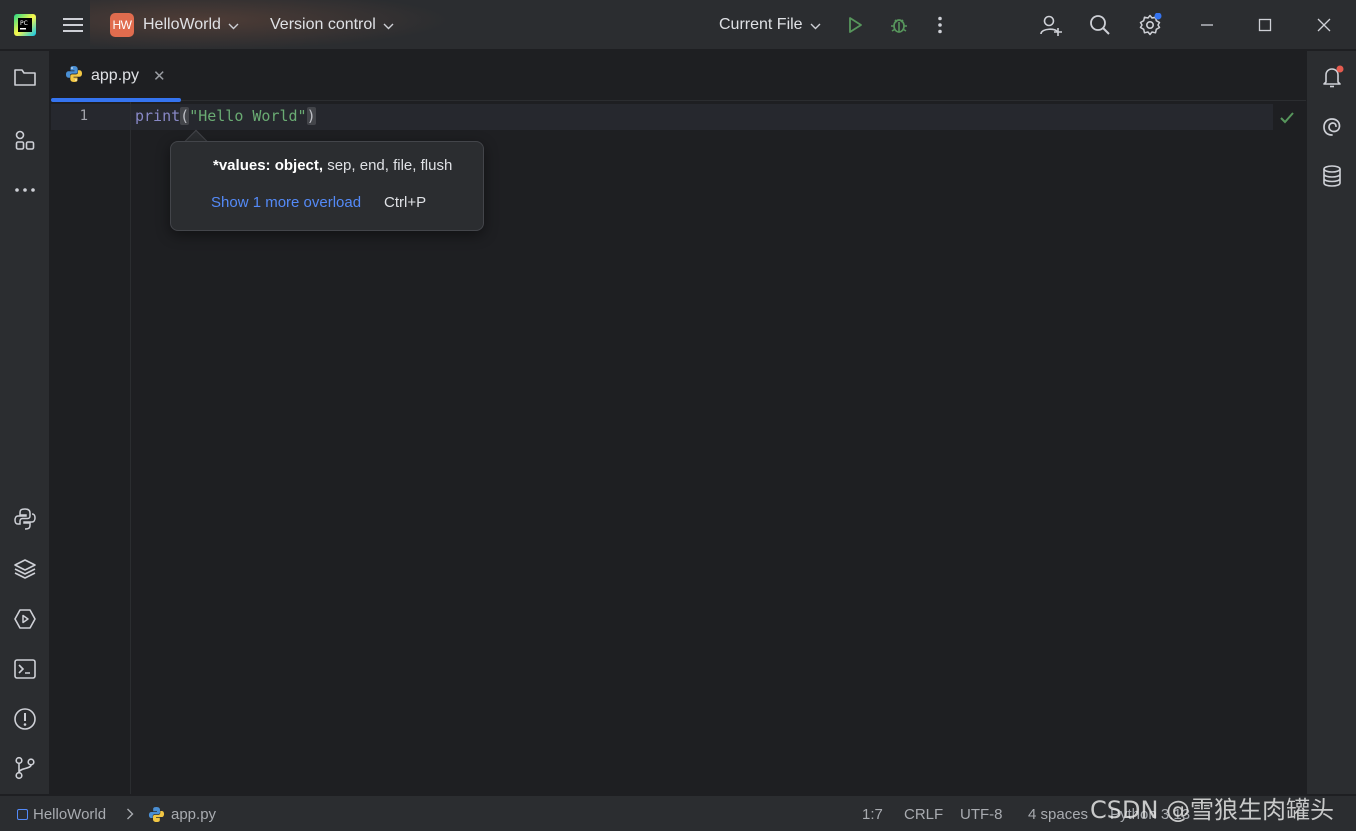  Describe the element at coordinates (856, 25) in the screenshot. I see `run-icon` at that location.